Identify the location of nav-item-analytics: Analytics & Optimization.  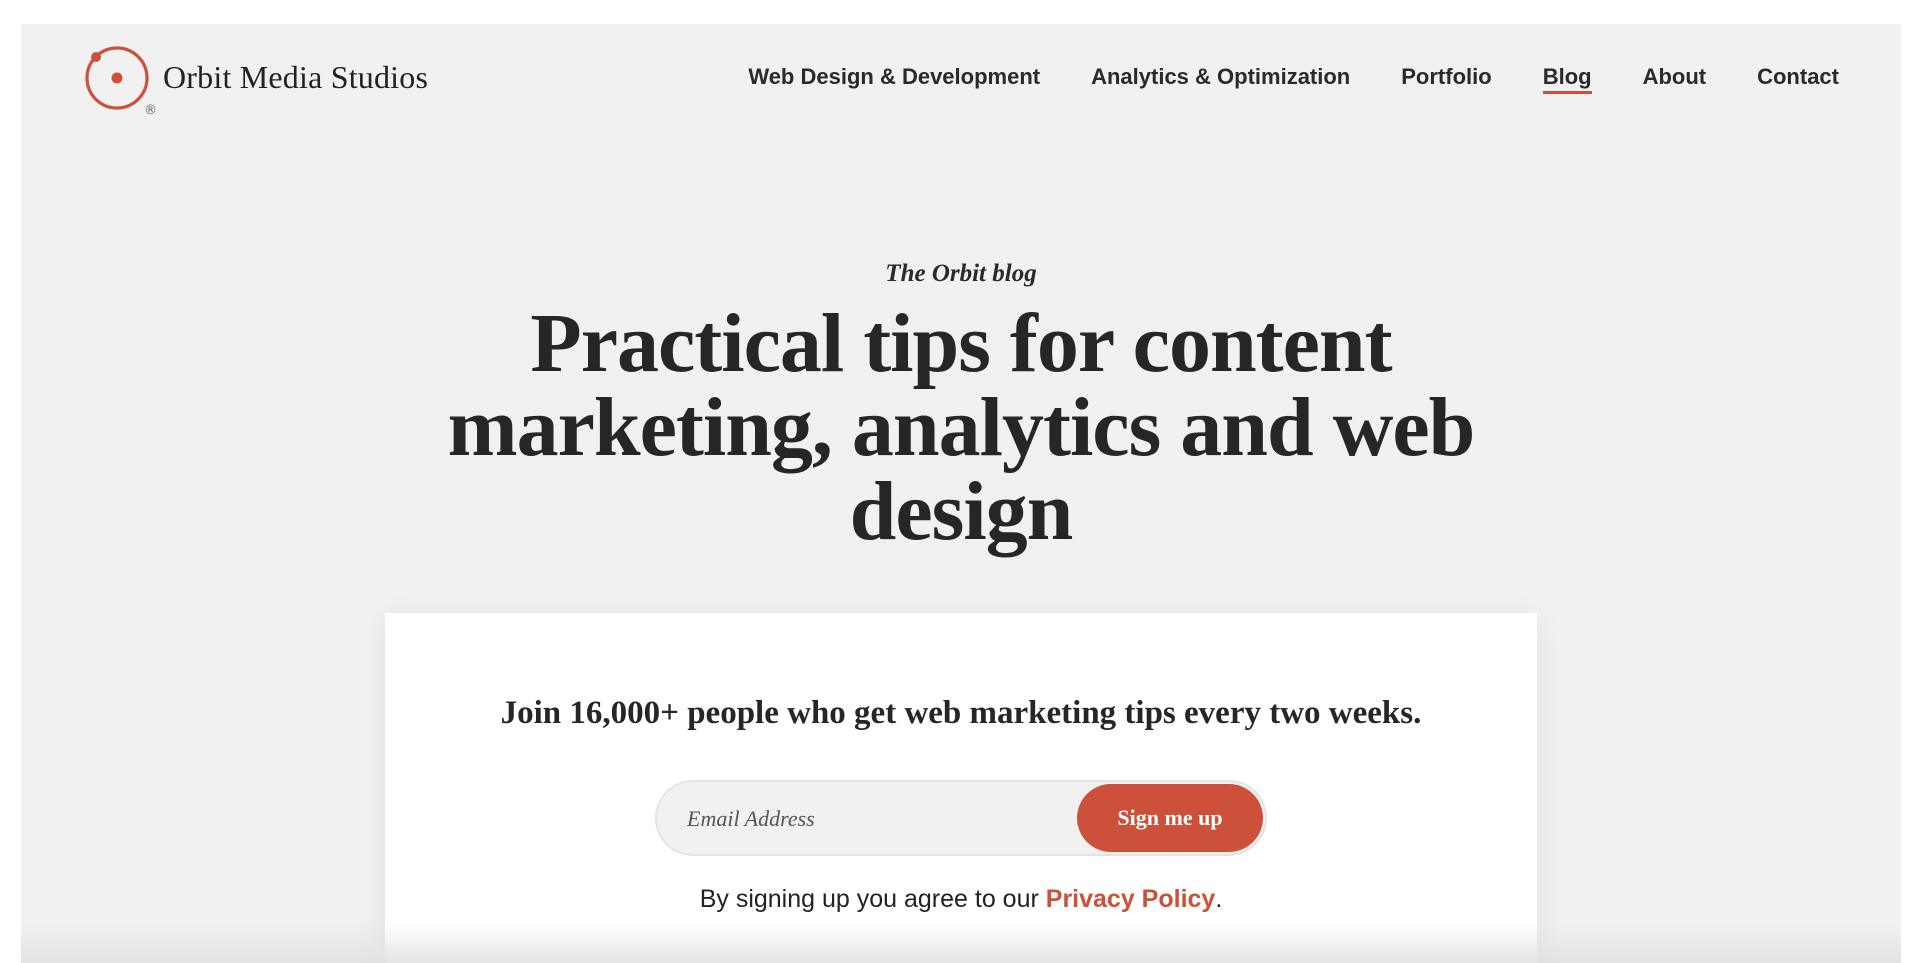
(1220, 79).